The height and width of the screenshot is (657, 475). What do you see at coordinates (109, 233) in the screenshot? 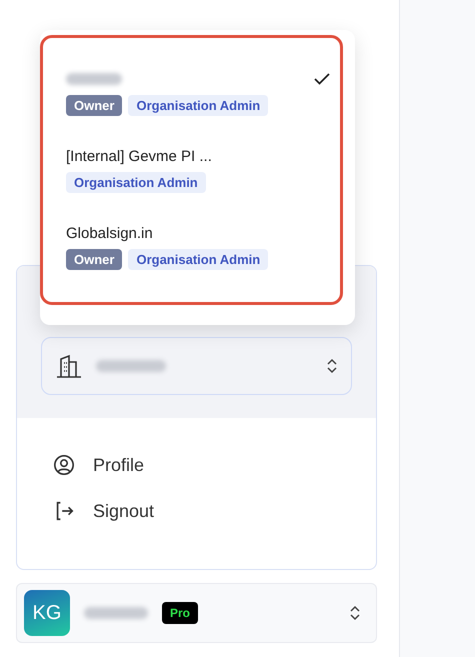
I see `organisation-name: Globalsign.in` at bounding box center [109, 233].